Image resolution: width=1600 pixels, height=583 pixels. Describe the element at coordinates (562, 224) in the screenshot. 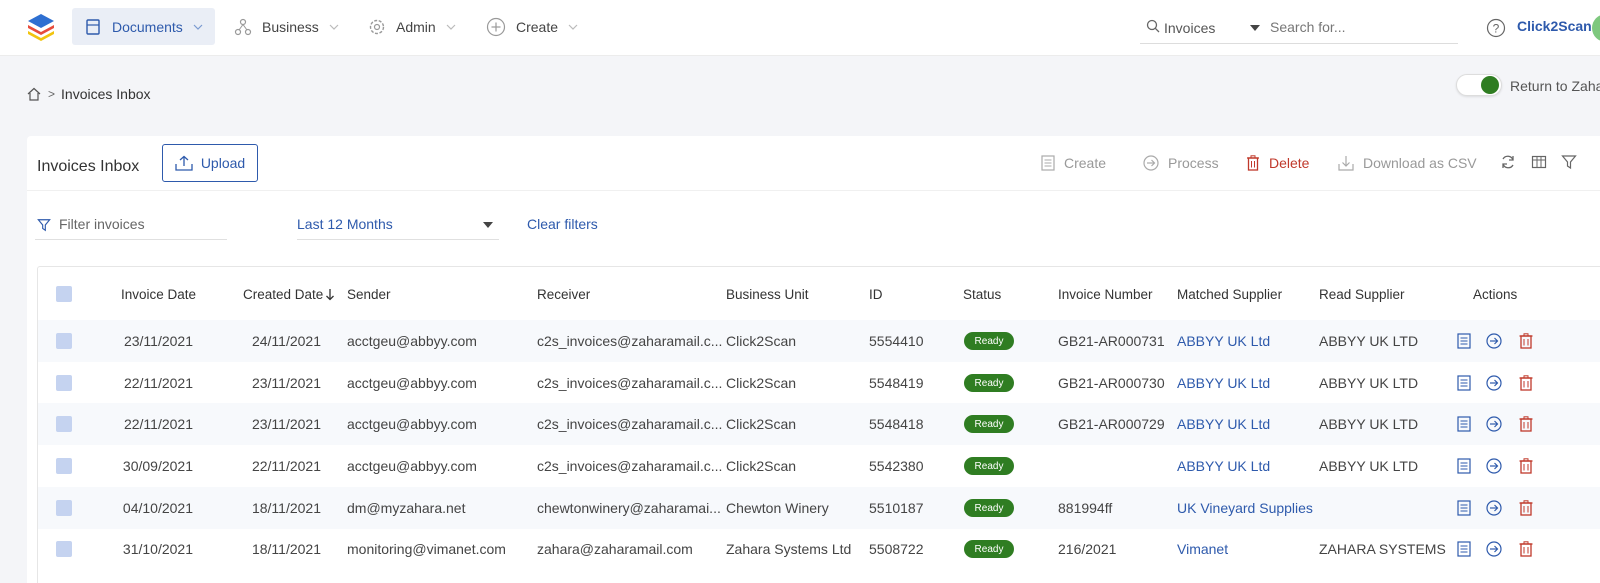

I see `clear-filters-link: Clear filters` at that location.